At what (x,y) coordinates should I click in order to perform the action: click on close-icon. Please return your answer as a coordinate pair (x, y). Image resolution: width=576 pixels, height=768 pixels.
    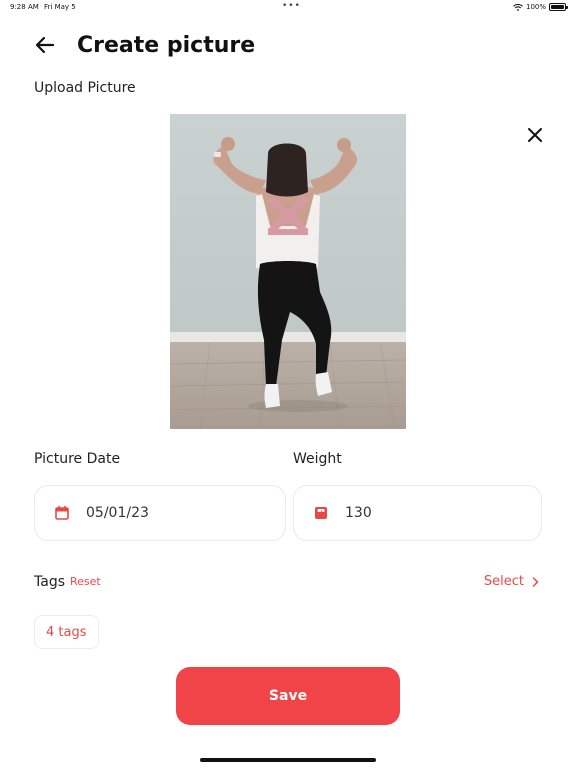
    Looking at the image, I should click on (535, 135).